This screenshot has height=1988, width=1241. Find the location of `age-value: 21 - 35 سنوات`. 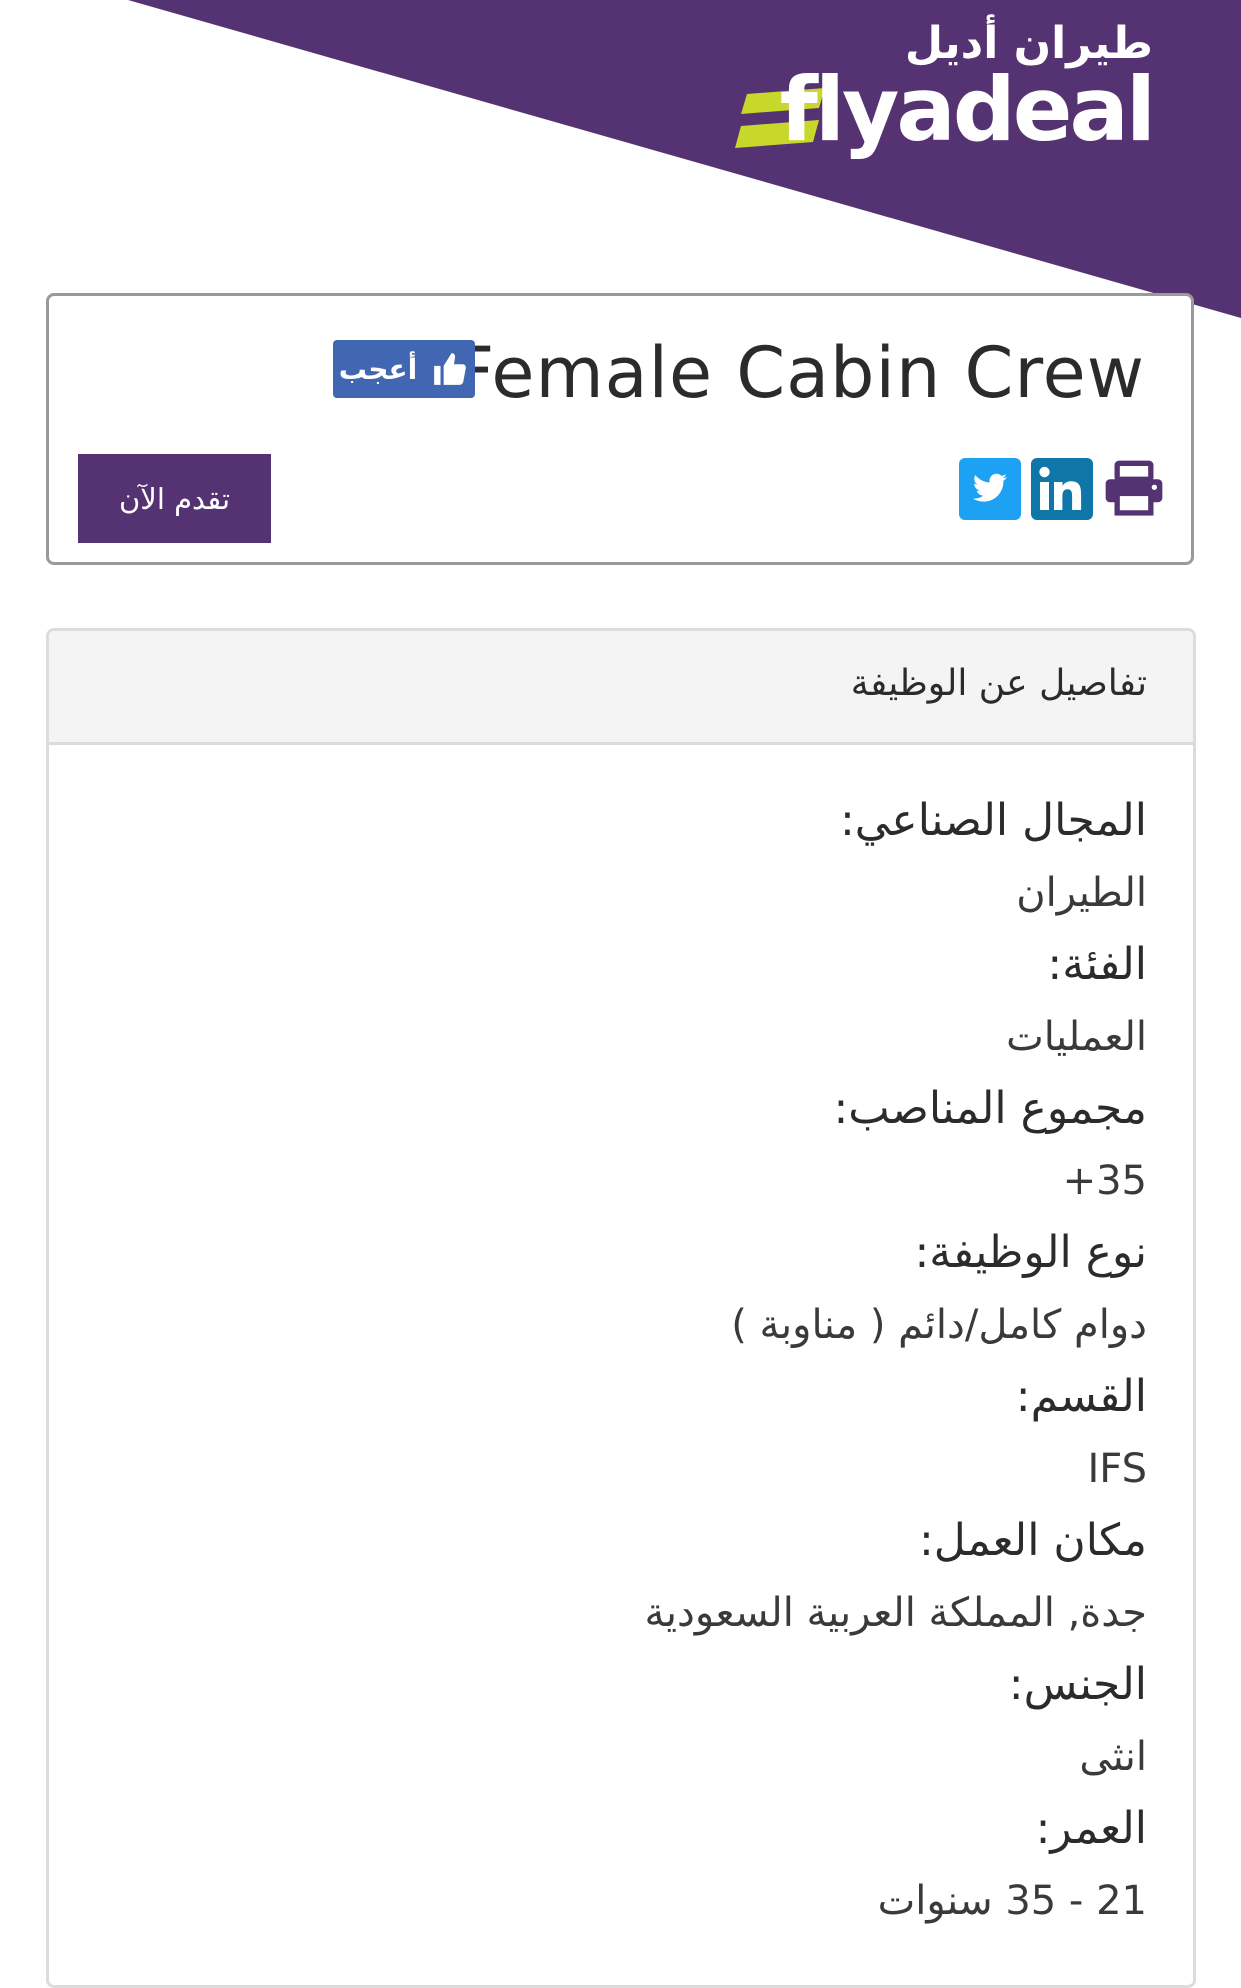

age-value: 21 - 35 سنوات is located at coordinates (1012, 1901).